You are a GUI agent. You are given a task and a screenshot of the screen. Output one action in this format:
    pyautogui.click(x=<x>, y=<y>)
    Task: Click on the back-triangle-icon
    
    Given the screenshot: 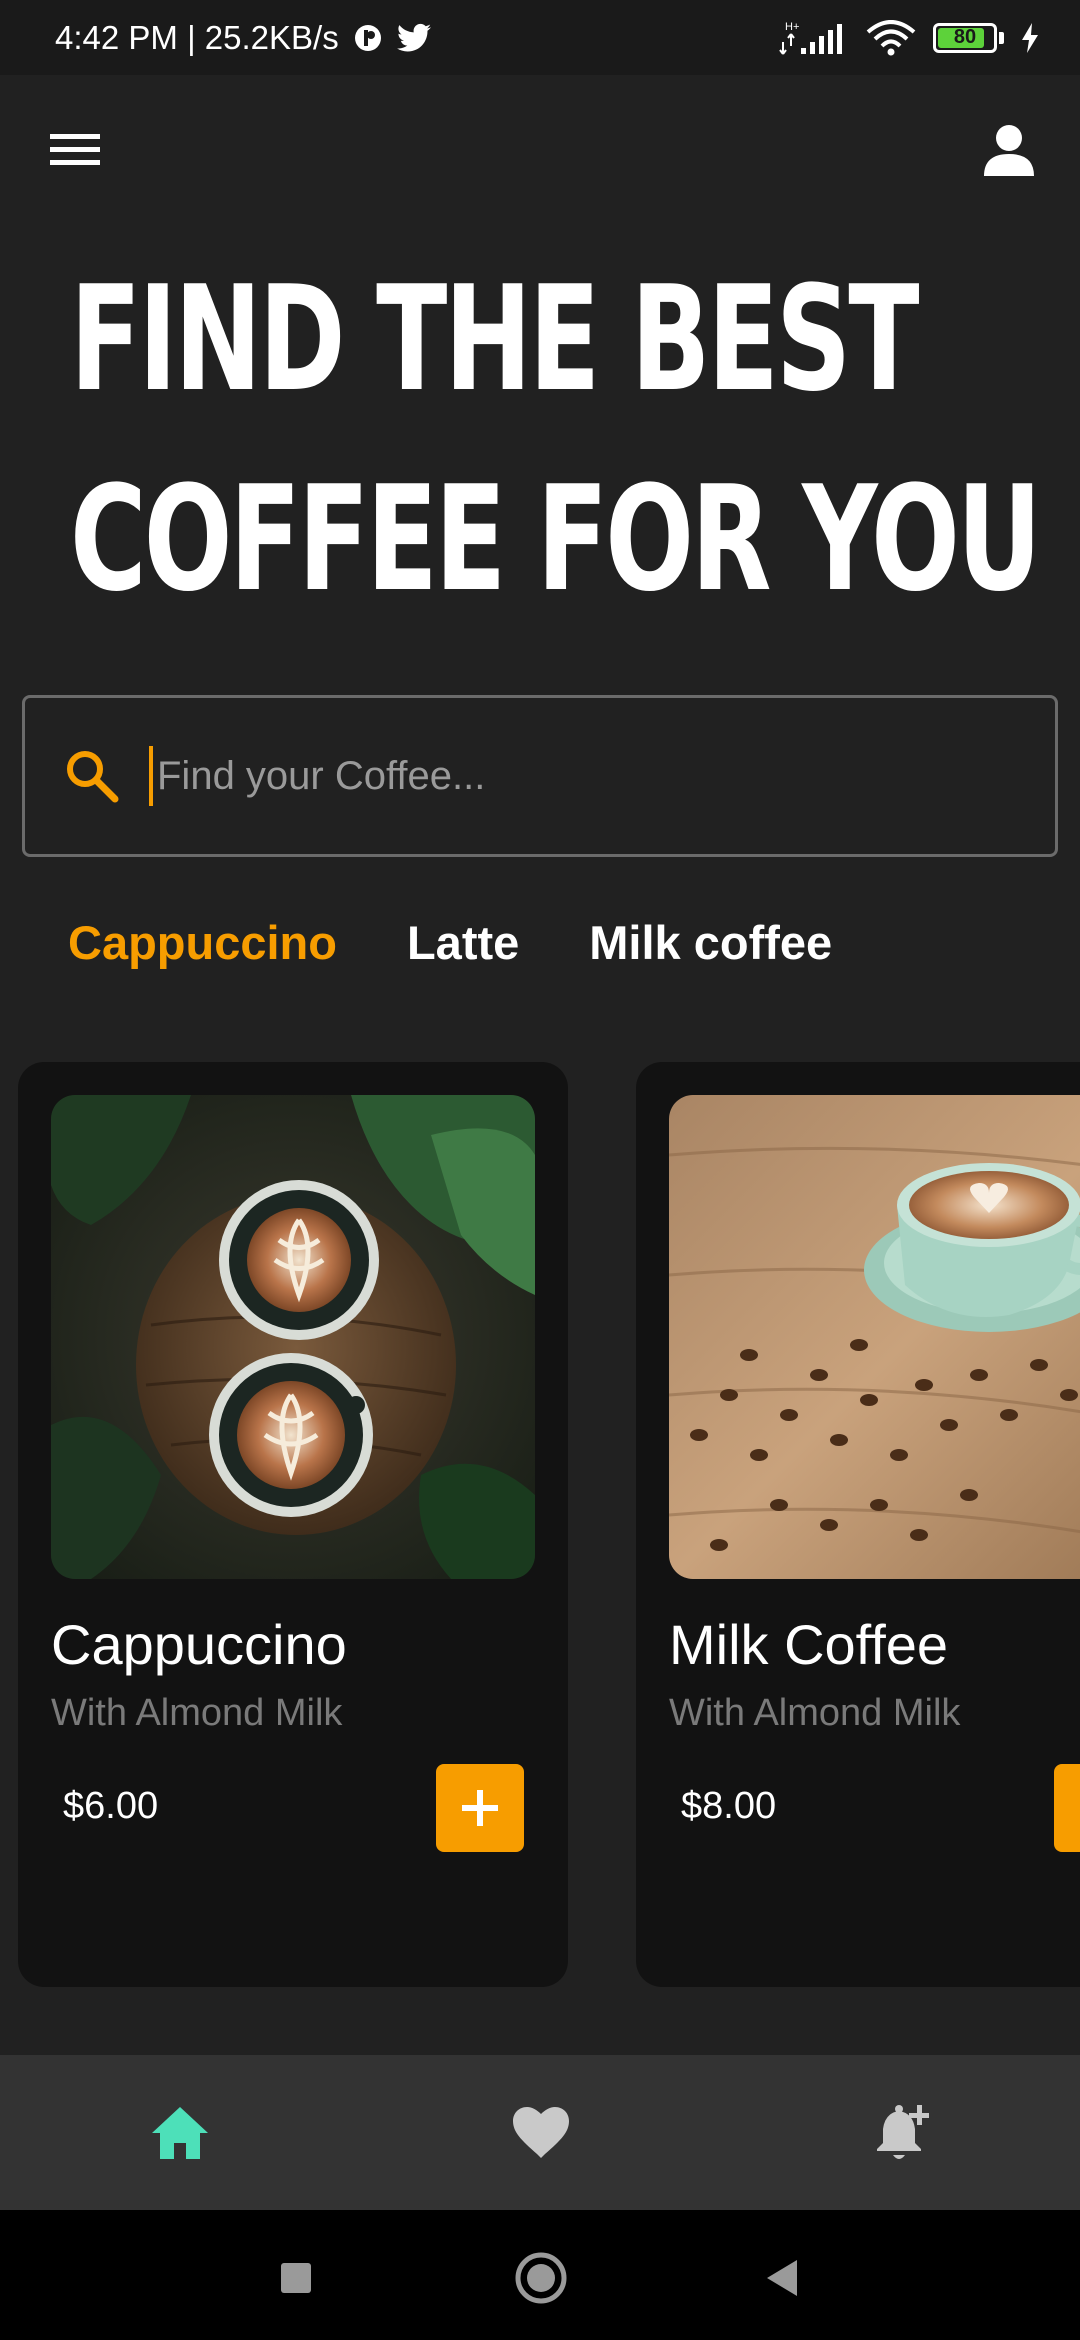 What is the action you would take?
    pyautogui.click(x=782, y=2278)
    